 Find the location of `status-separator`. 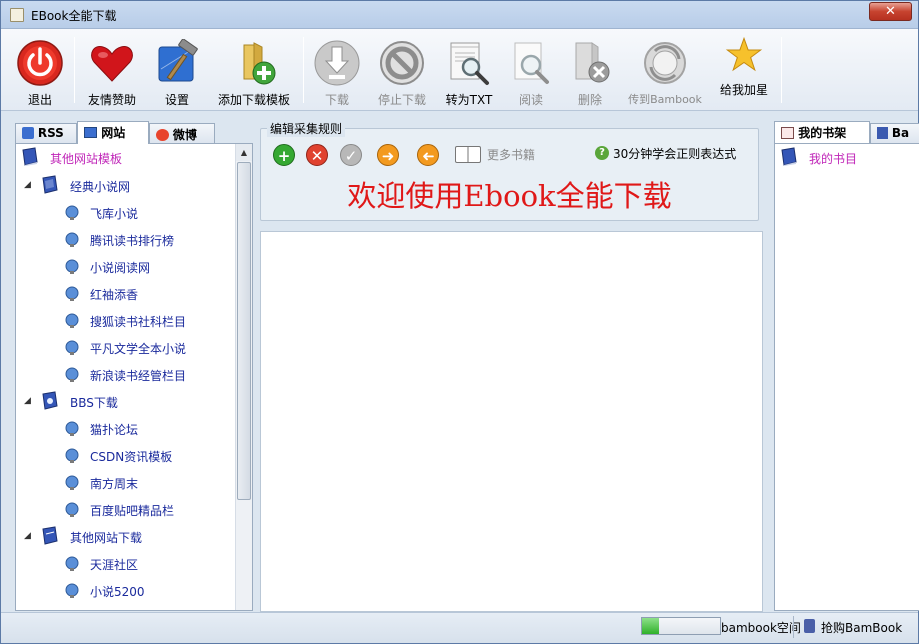

status-separator is located at coordinates (793, 627).